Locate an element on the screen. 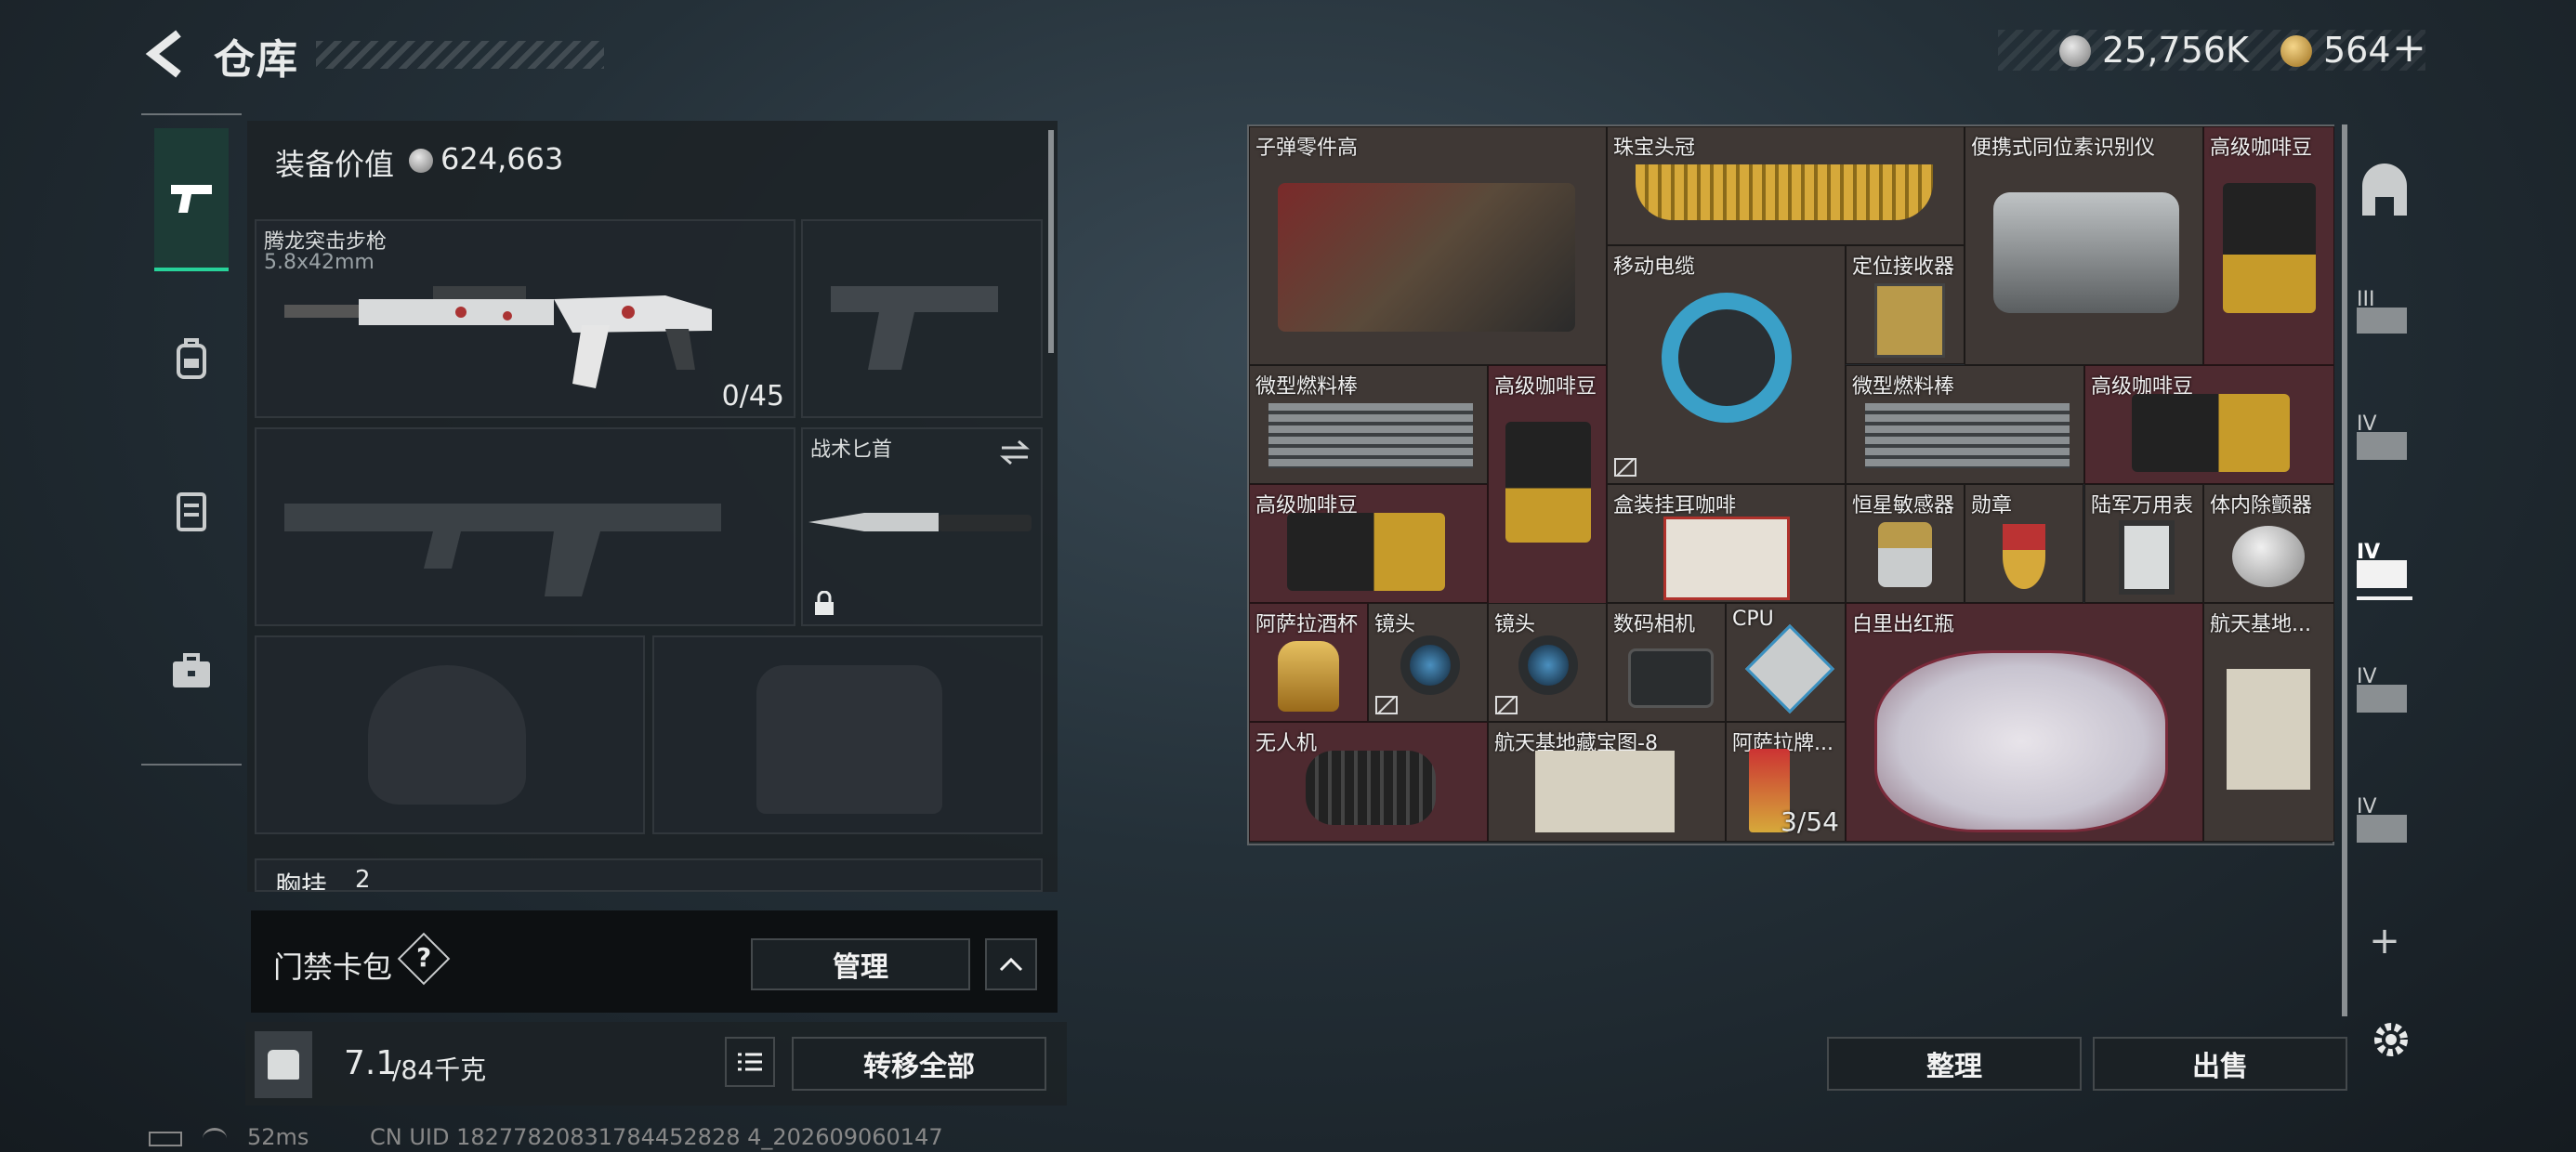 This screenshot has width=2576, height=1152. item-label: 镜头 is located at coordinates (1395, 624).